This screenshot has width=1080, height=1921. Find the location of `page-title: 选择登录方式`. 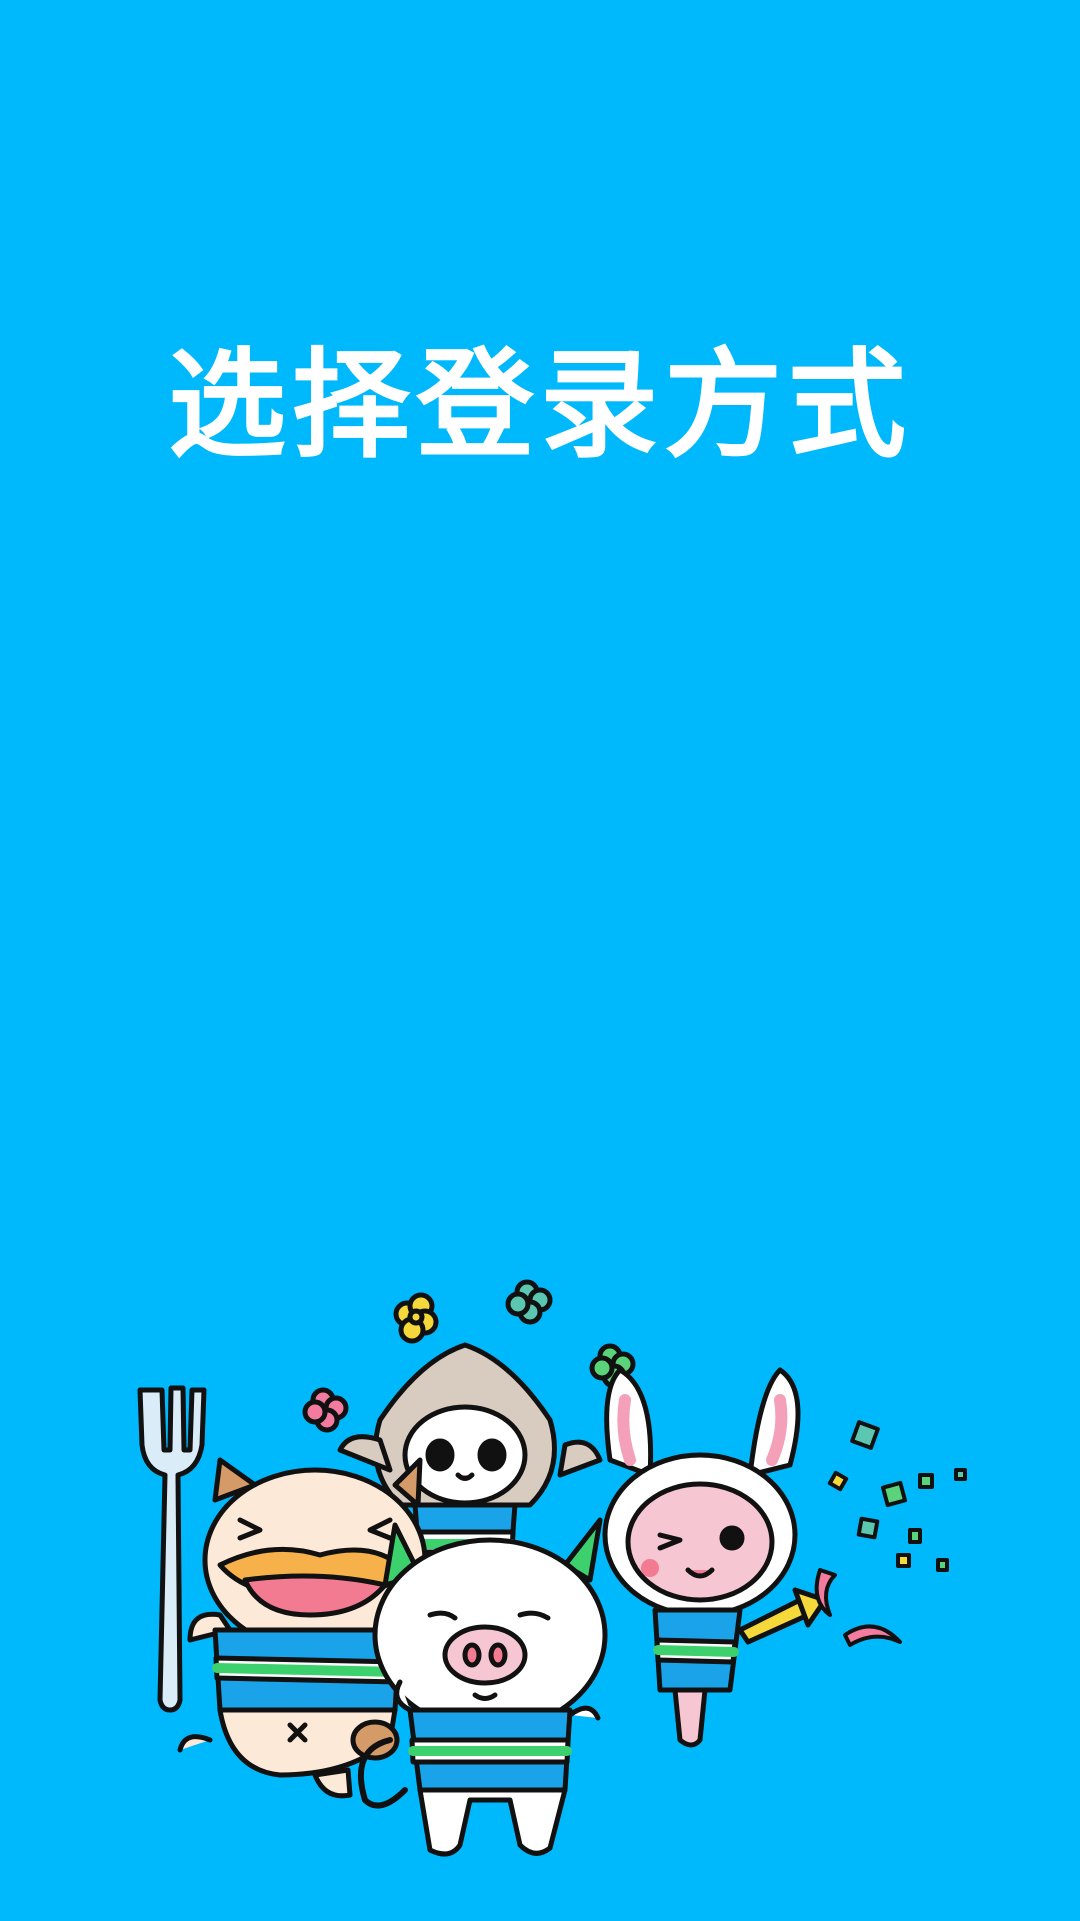

page-title: 选择登录方式 is located at coordinates (539, 405).